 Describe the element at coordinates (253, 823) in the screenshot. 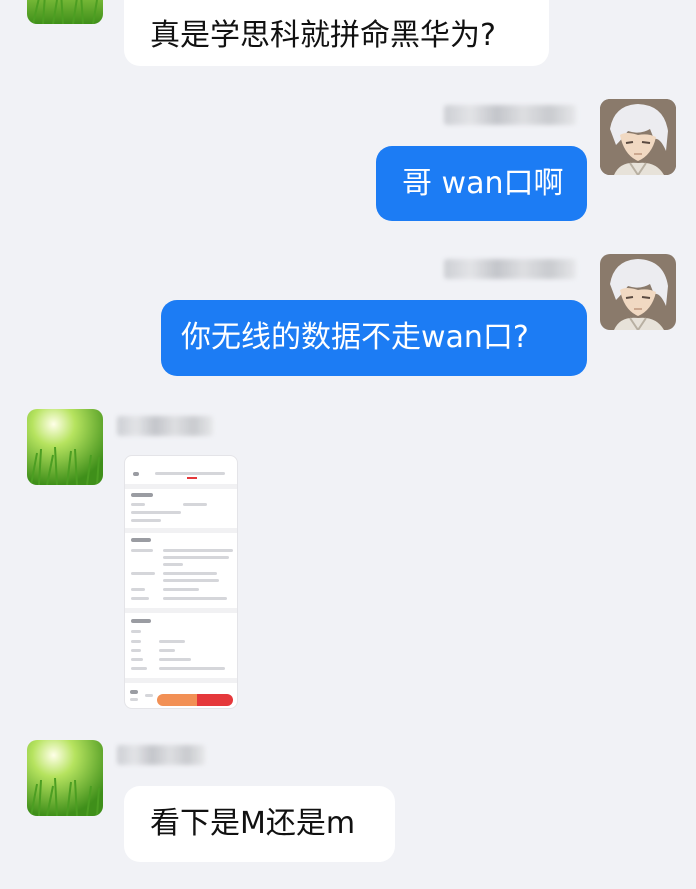

I see `message-text: 看下是M还是m` at that location.